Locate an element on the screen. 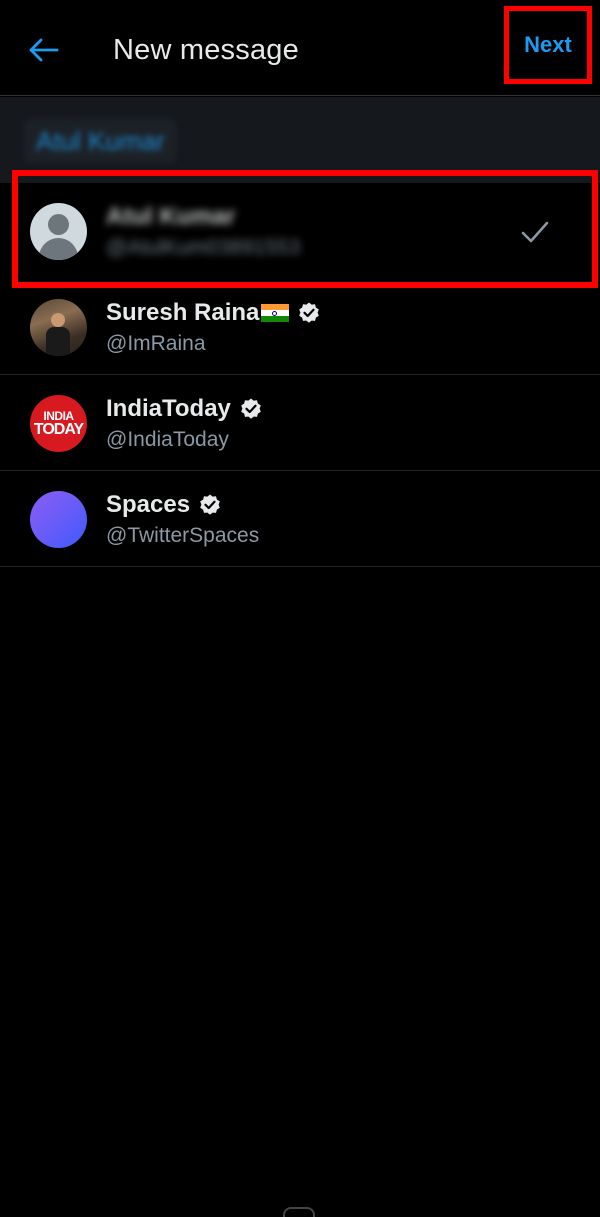  contact-name: IndiaToday is located at coordinates (184, 409).